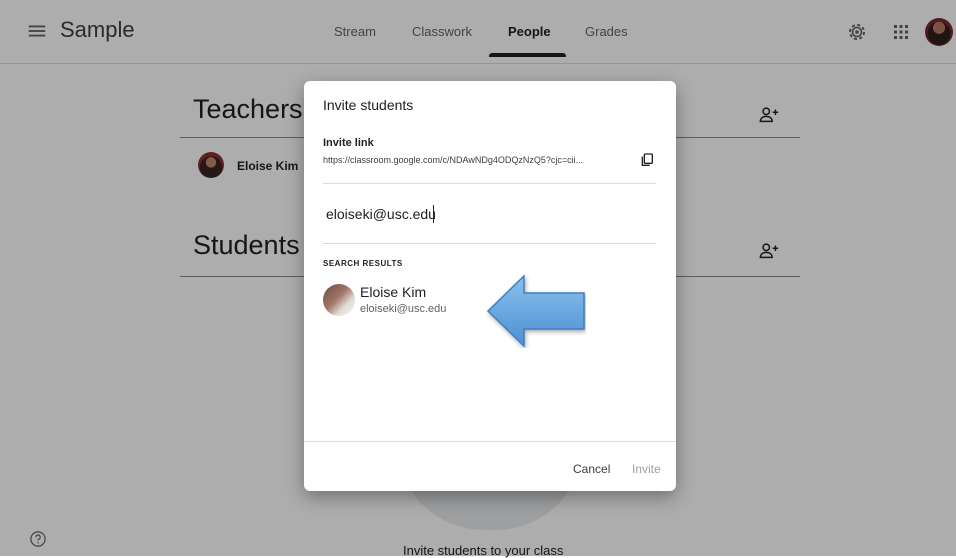 Image resolution: width=956 pixels, height=558 pixels. What do you see at coordinates (393, 292) in the screenshot?
I see `result-name: Eloise Kim` at bounding box center [393, 292].